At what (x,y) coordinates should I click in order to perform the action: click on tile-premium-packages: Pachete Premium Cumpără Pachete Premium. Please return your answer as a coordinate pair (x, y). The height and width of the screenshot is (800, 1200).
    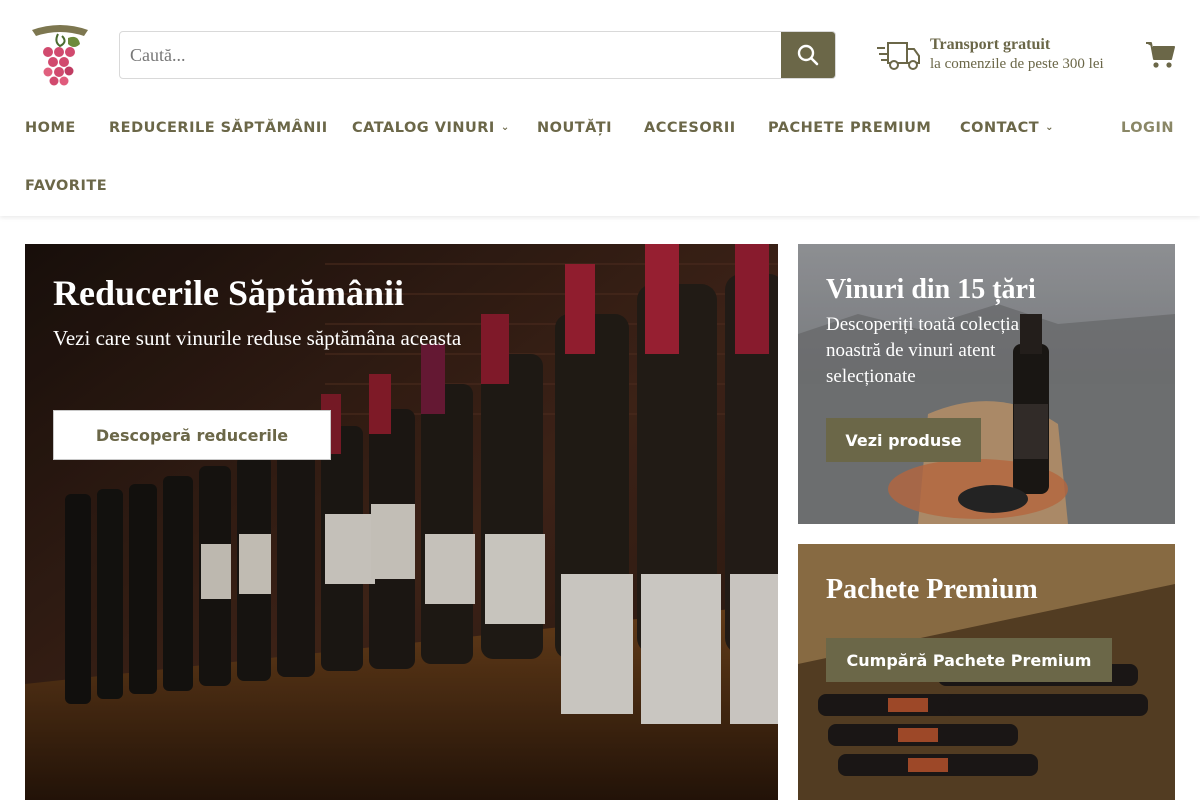
    Looking at the image, I should click on (986, 672).